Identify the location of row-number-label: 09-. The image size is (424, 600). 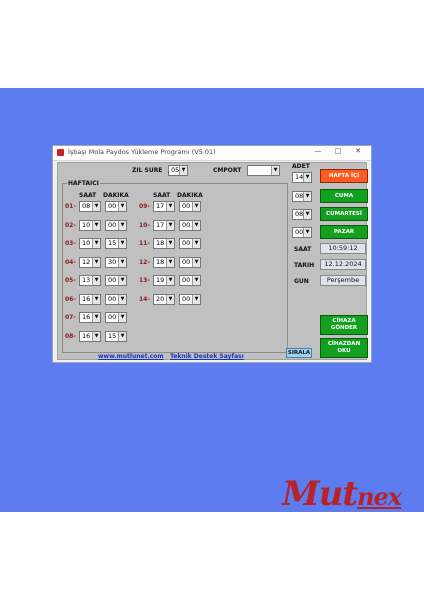
(144, 206).